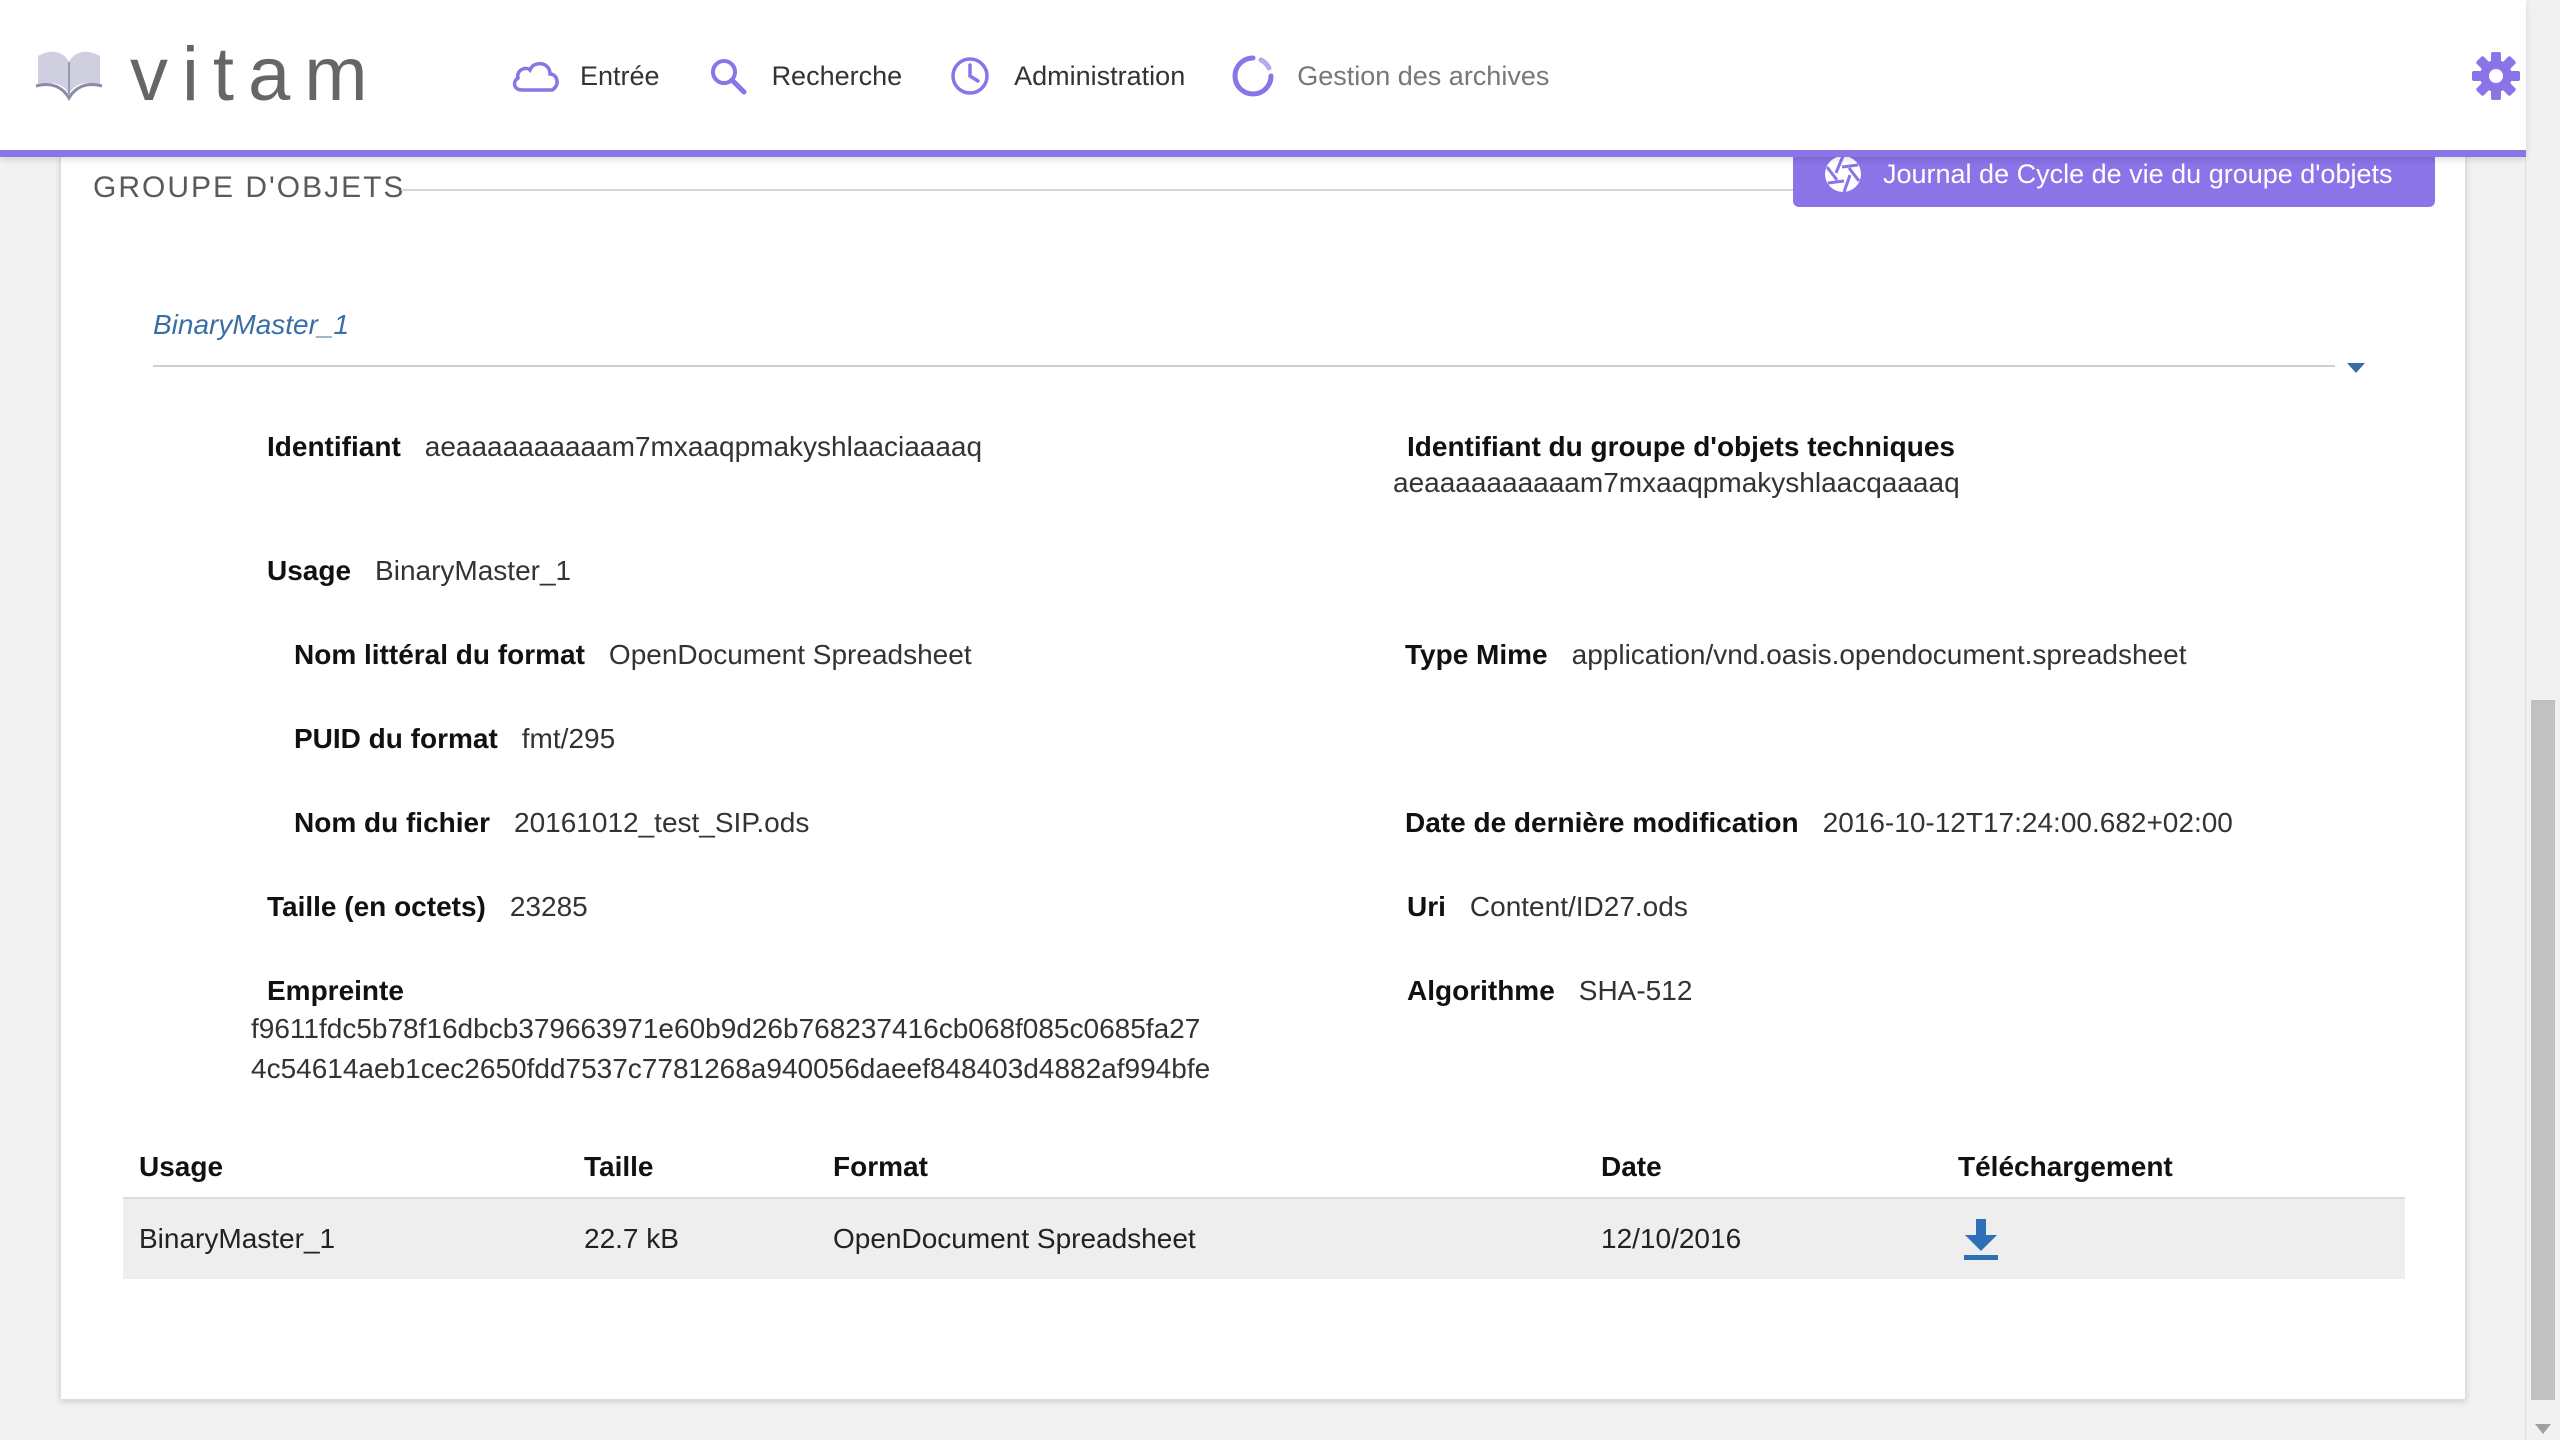 This screenshot has height=1440, width=2560. Describe the element at coordinates (1631, 1166) in the screenshot. I see `col-header-date: Date` at that location.